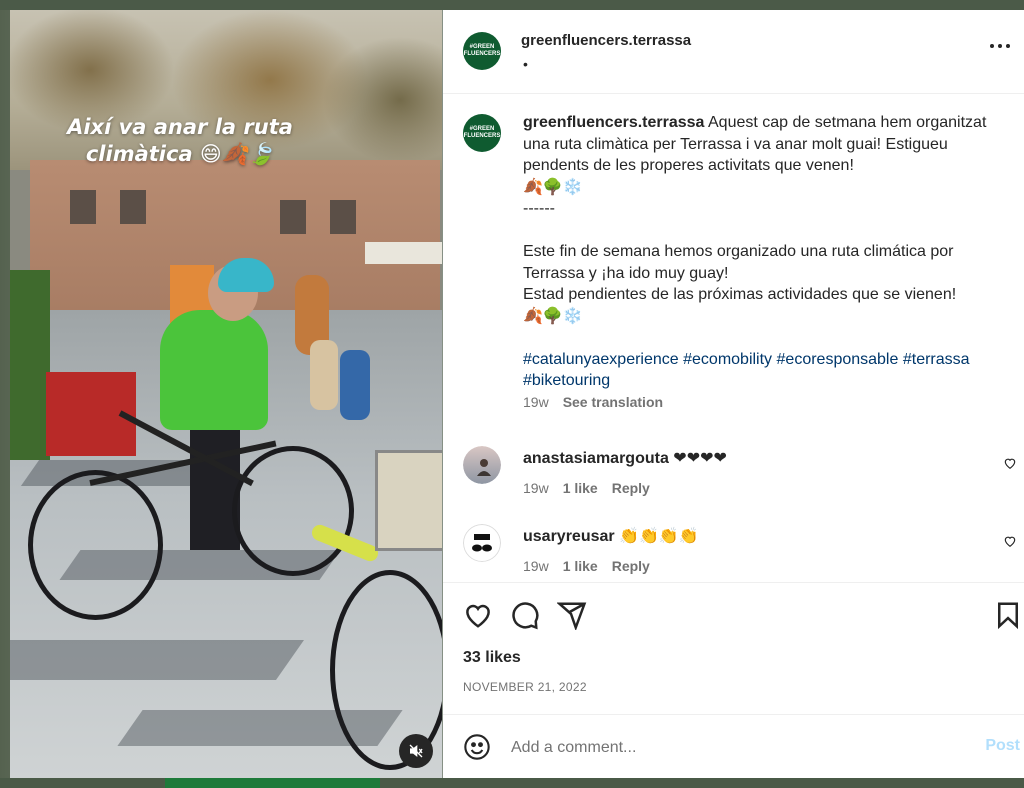 This screenshot has width=1024, height=788. What do you see at coordinates (512, 5) in the screenshot?
I see `backdrop-top` at bounding box center [512, 5].